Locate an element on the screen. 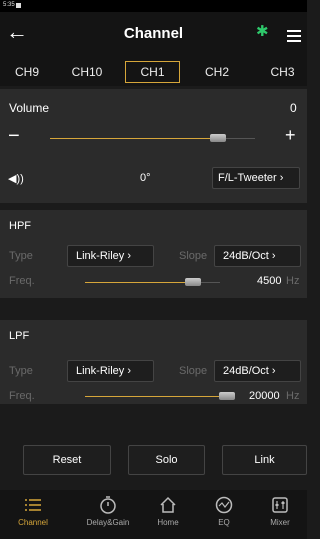 The width and height of the screenshot is (320, 539). reset-button: Reset is located at coordinates (67, 460).